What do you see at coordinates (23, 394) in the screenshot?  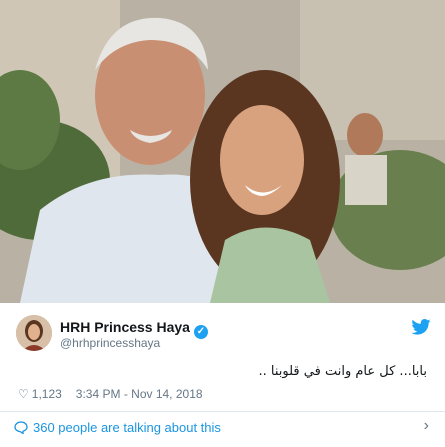 I see `heart-icon: ♡` at bounding box center [23, 394].